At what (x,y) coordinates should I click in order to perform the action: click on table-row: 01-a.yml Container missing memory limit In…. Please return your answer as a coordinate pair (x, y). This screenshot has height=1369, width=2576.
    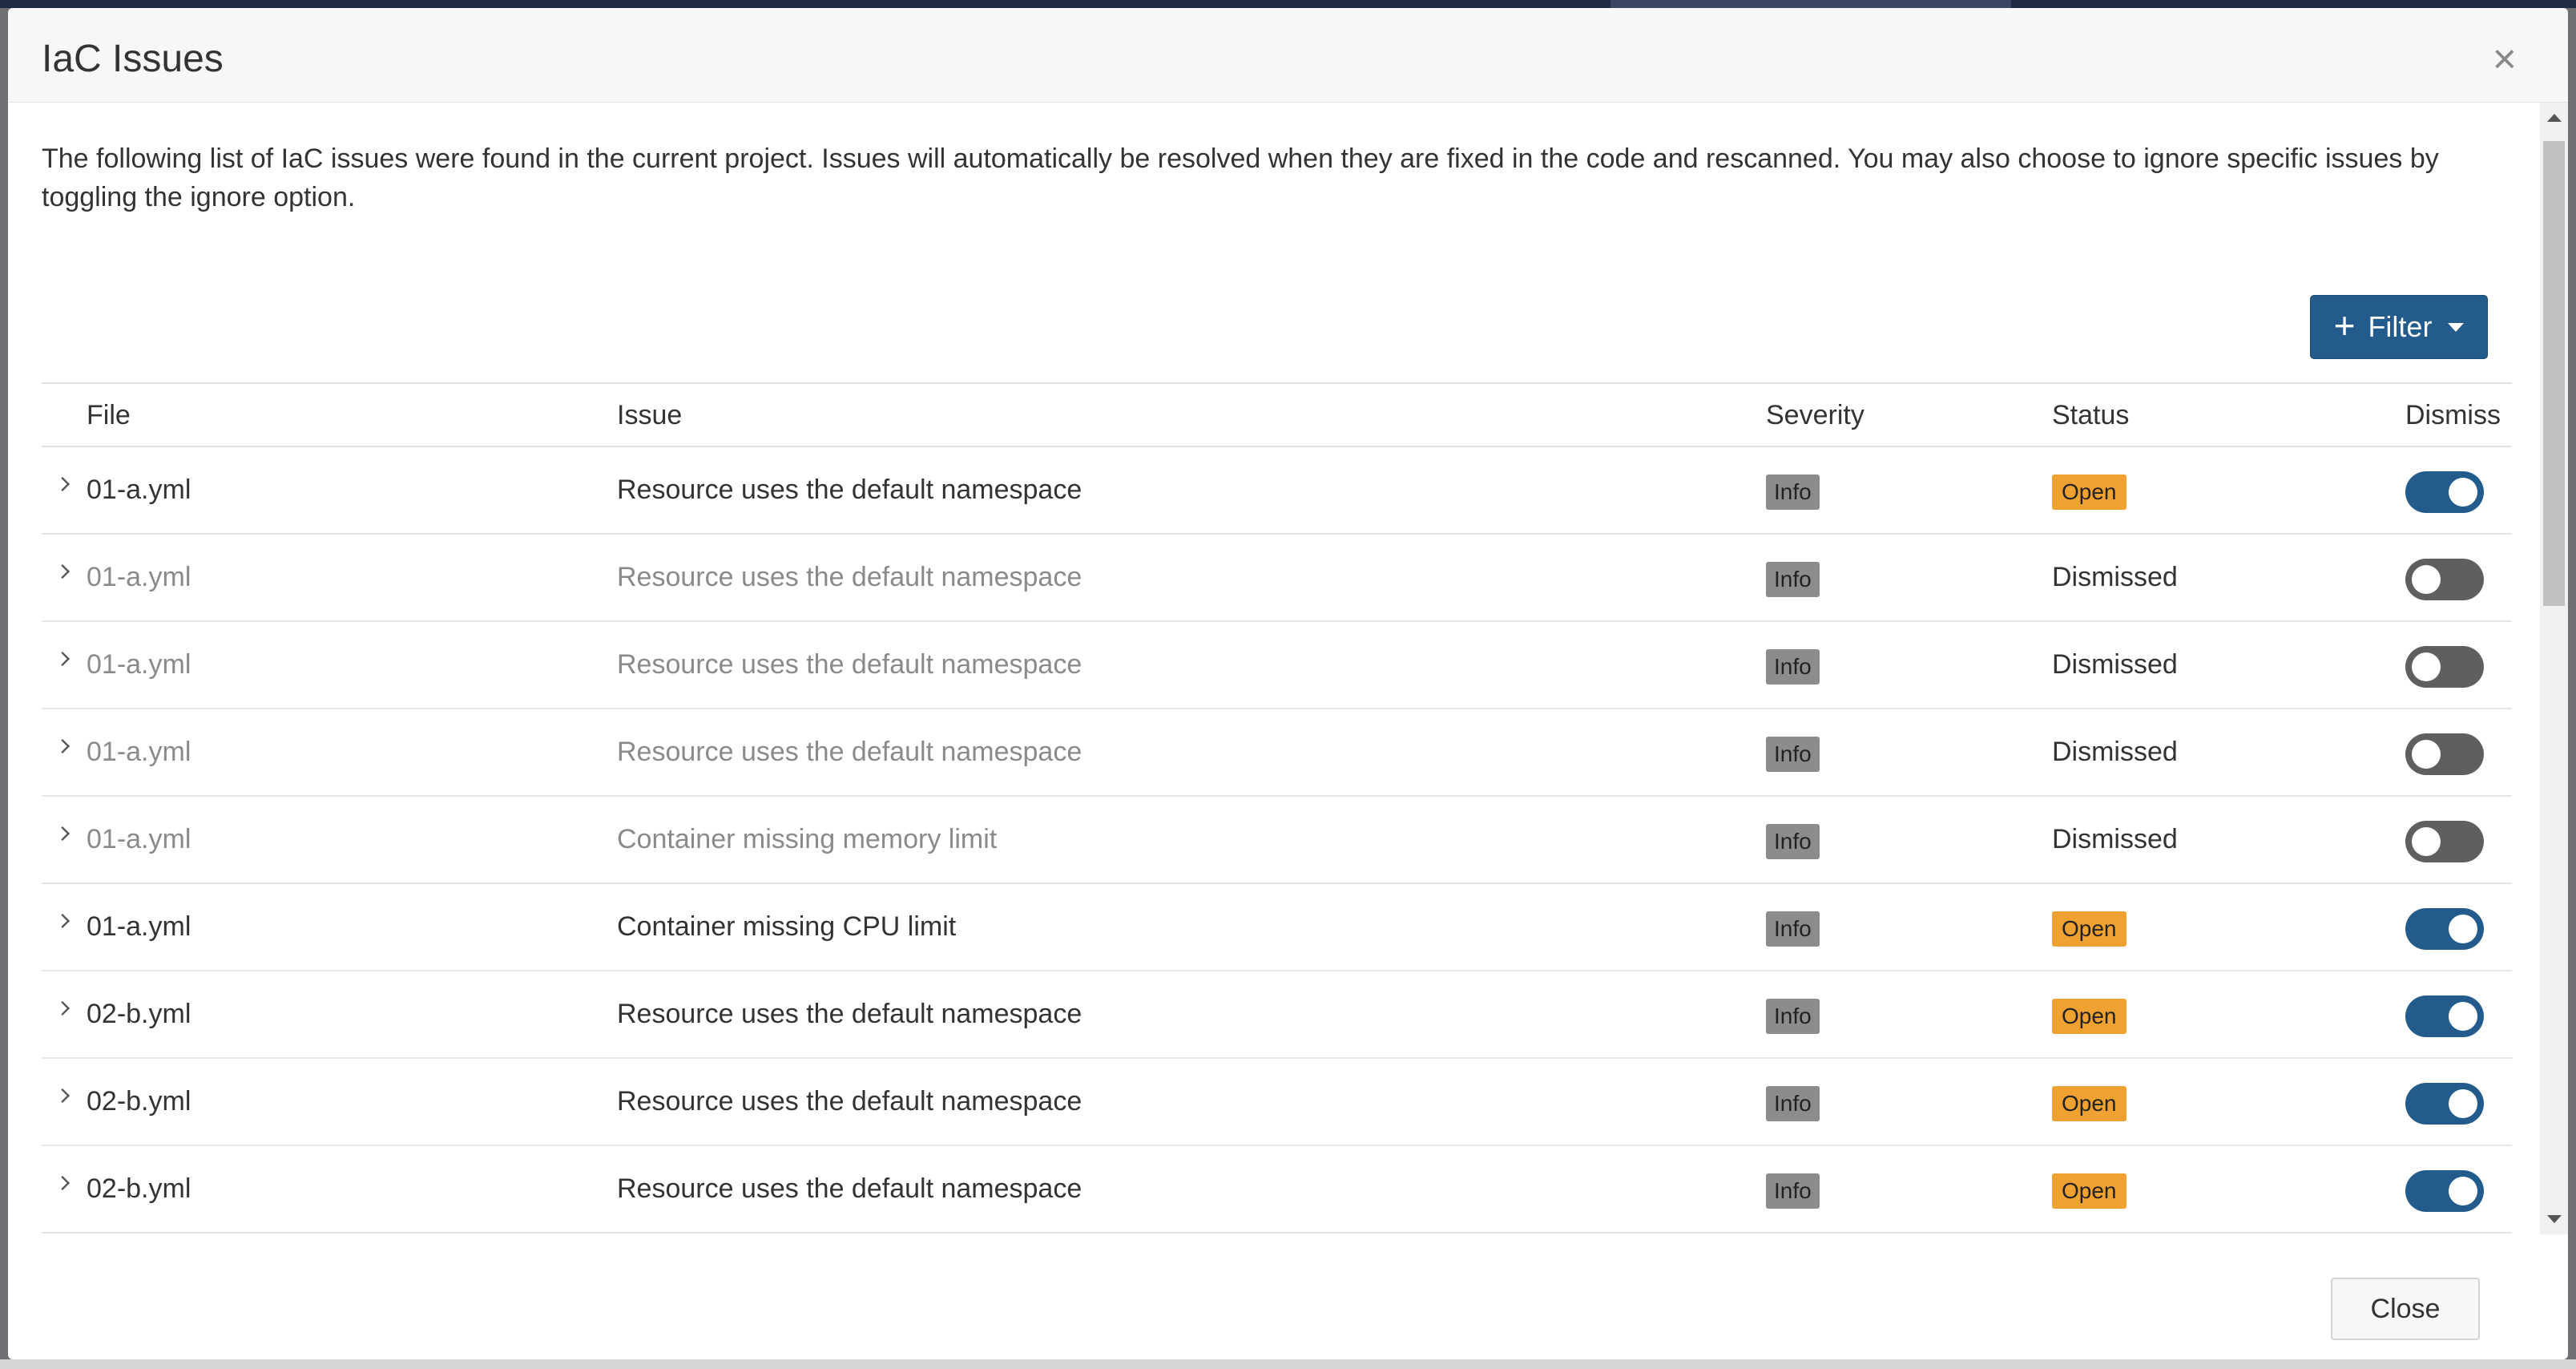
    Looking at the image, I should click on (1277, 840).